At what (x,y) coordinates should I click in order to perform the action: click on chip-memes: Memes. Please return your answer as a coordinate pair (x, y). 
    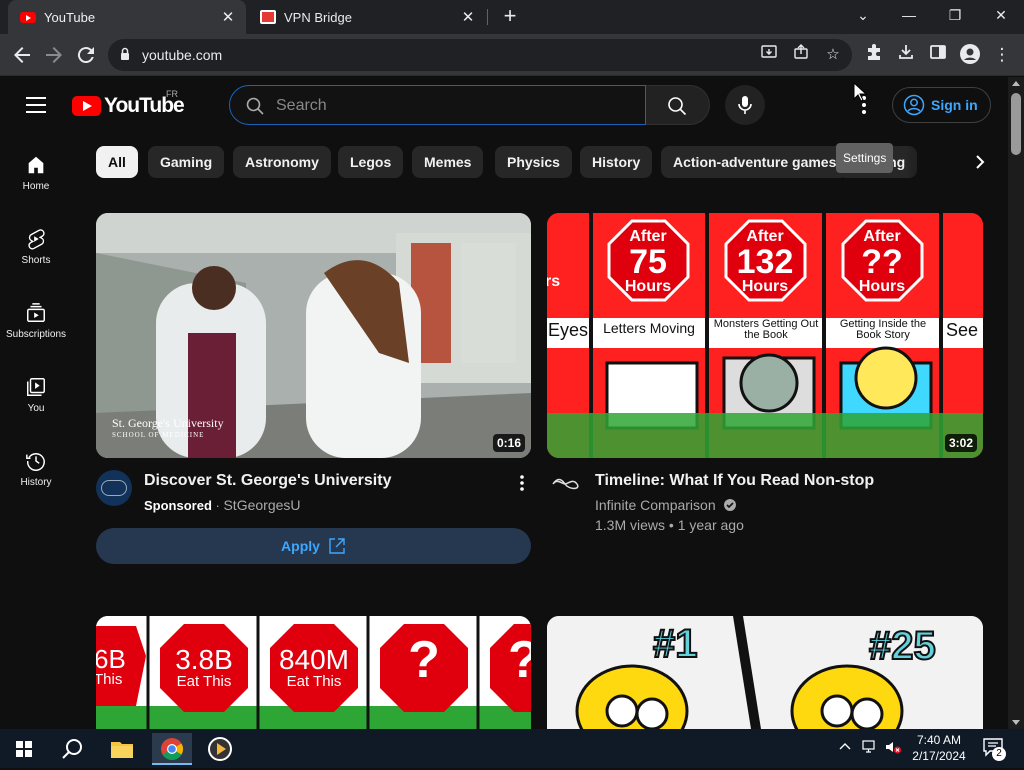
    Looking at the image, I should click on (448, 162).